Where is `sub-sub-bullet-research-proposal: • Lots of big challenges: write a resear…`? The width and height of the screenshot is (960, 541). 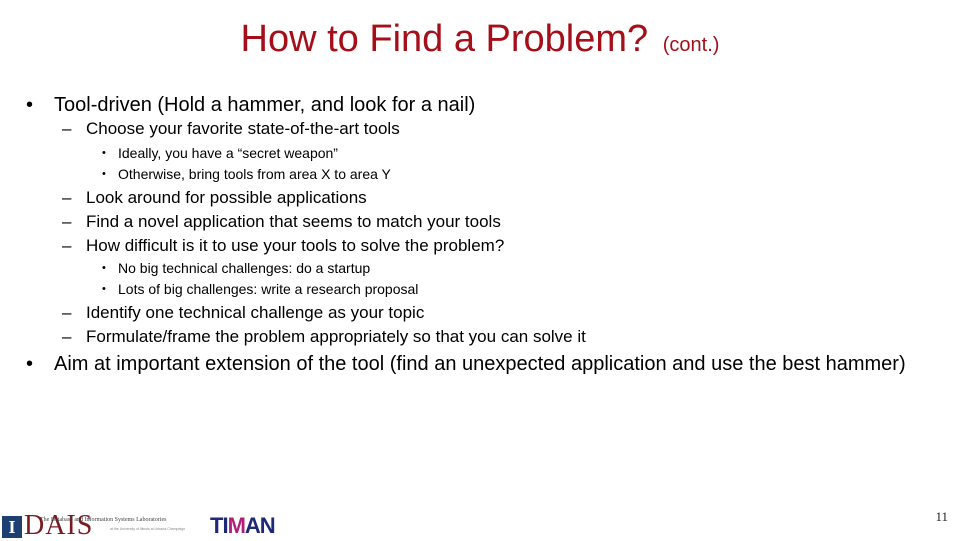
sub-sub-bullet-research-proposal: • Lots of big challenges: write a resear… is located at coordinates (260, 289).